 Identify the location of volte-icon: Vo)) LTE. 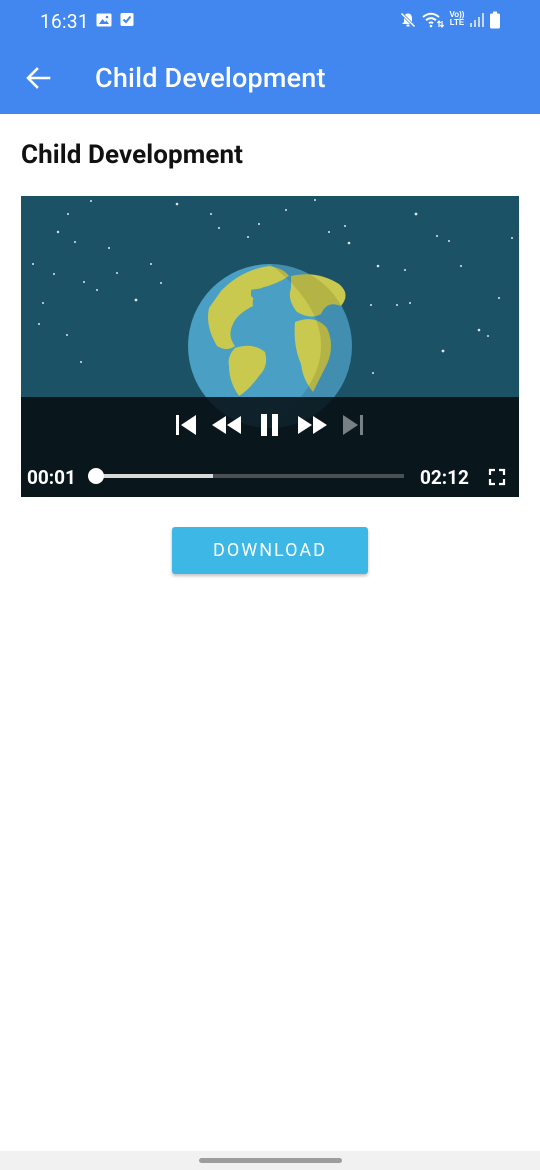
(457, 19).